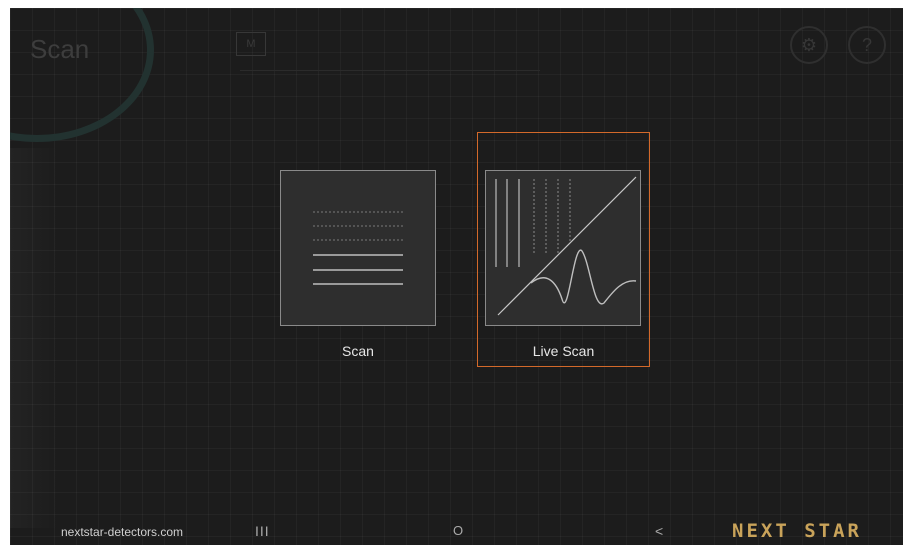 Image resolution: width=903 pixels, height=545 pixels. I want to click on help-icon: ?, so click(867, 45).